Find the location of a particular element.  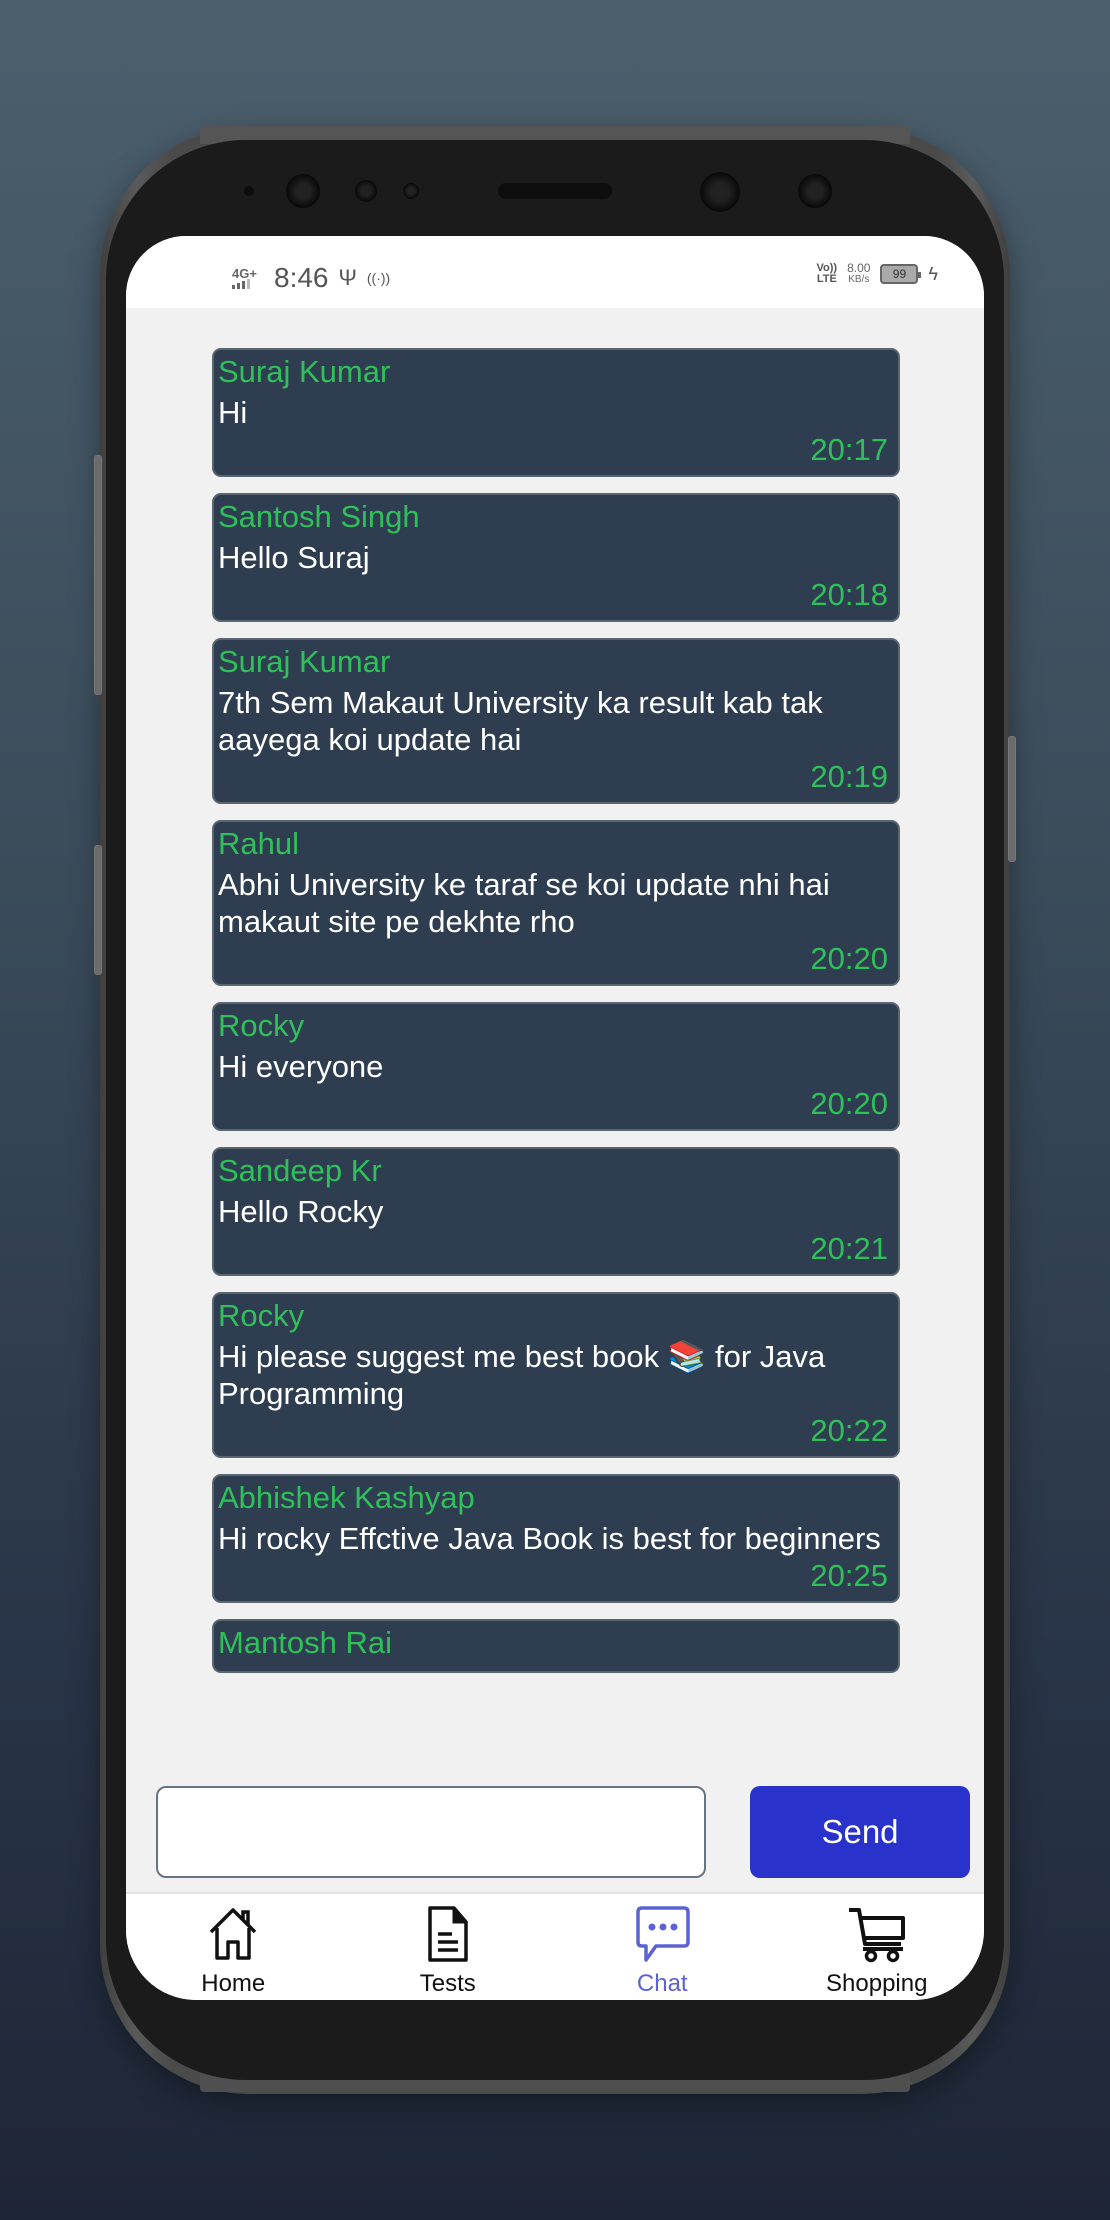

message-time: 20:17 is located at coordinates (849, 449).